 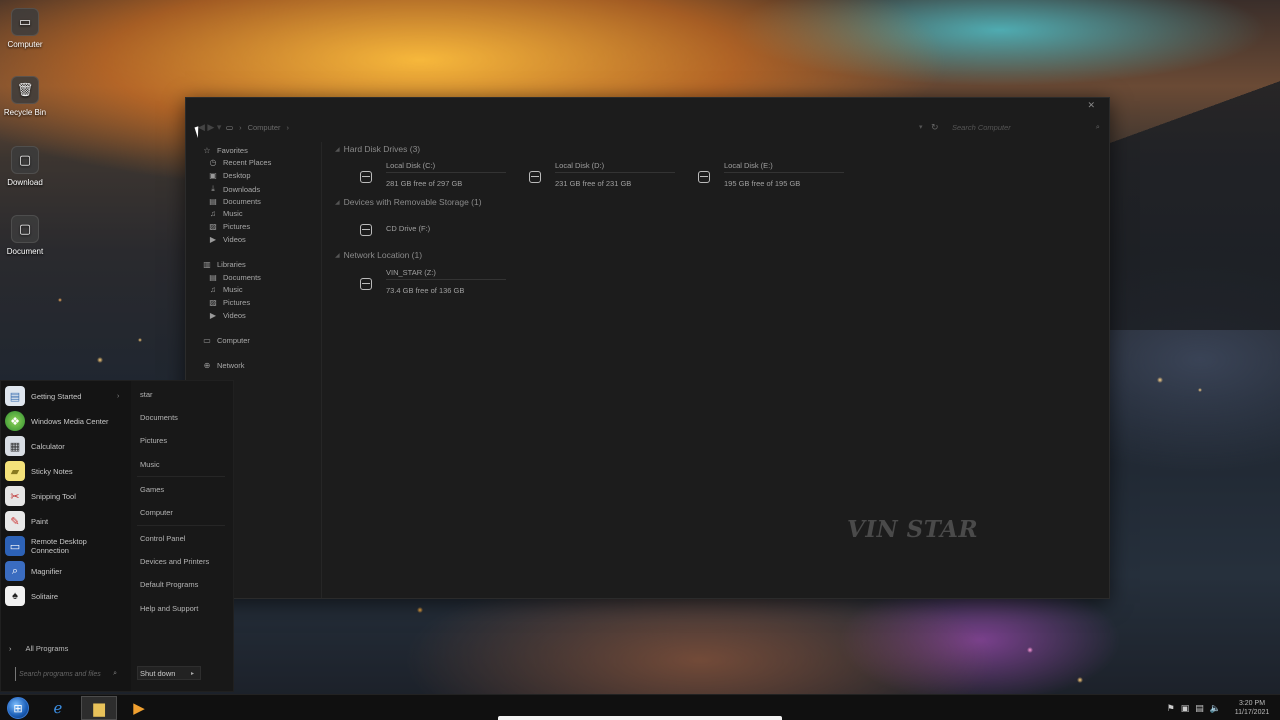 What do you see at coordinates (58, 708) in the screenshot?
I see `taskbar-internet-explorer: ℯ` at bounding box center [58, 708].